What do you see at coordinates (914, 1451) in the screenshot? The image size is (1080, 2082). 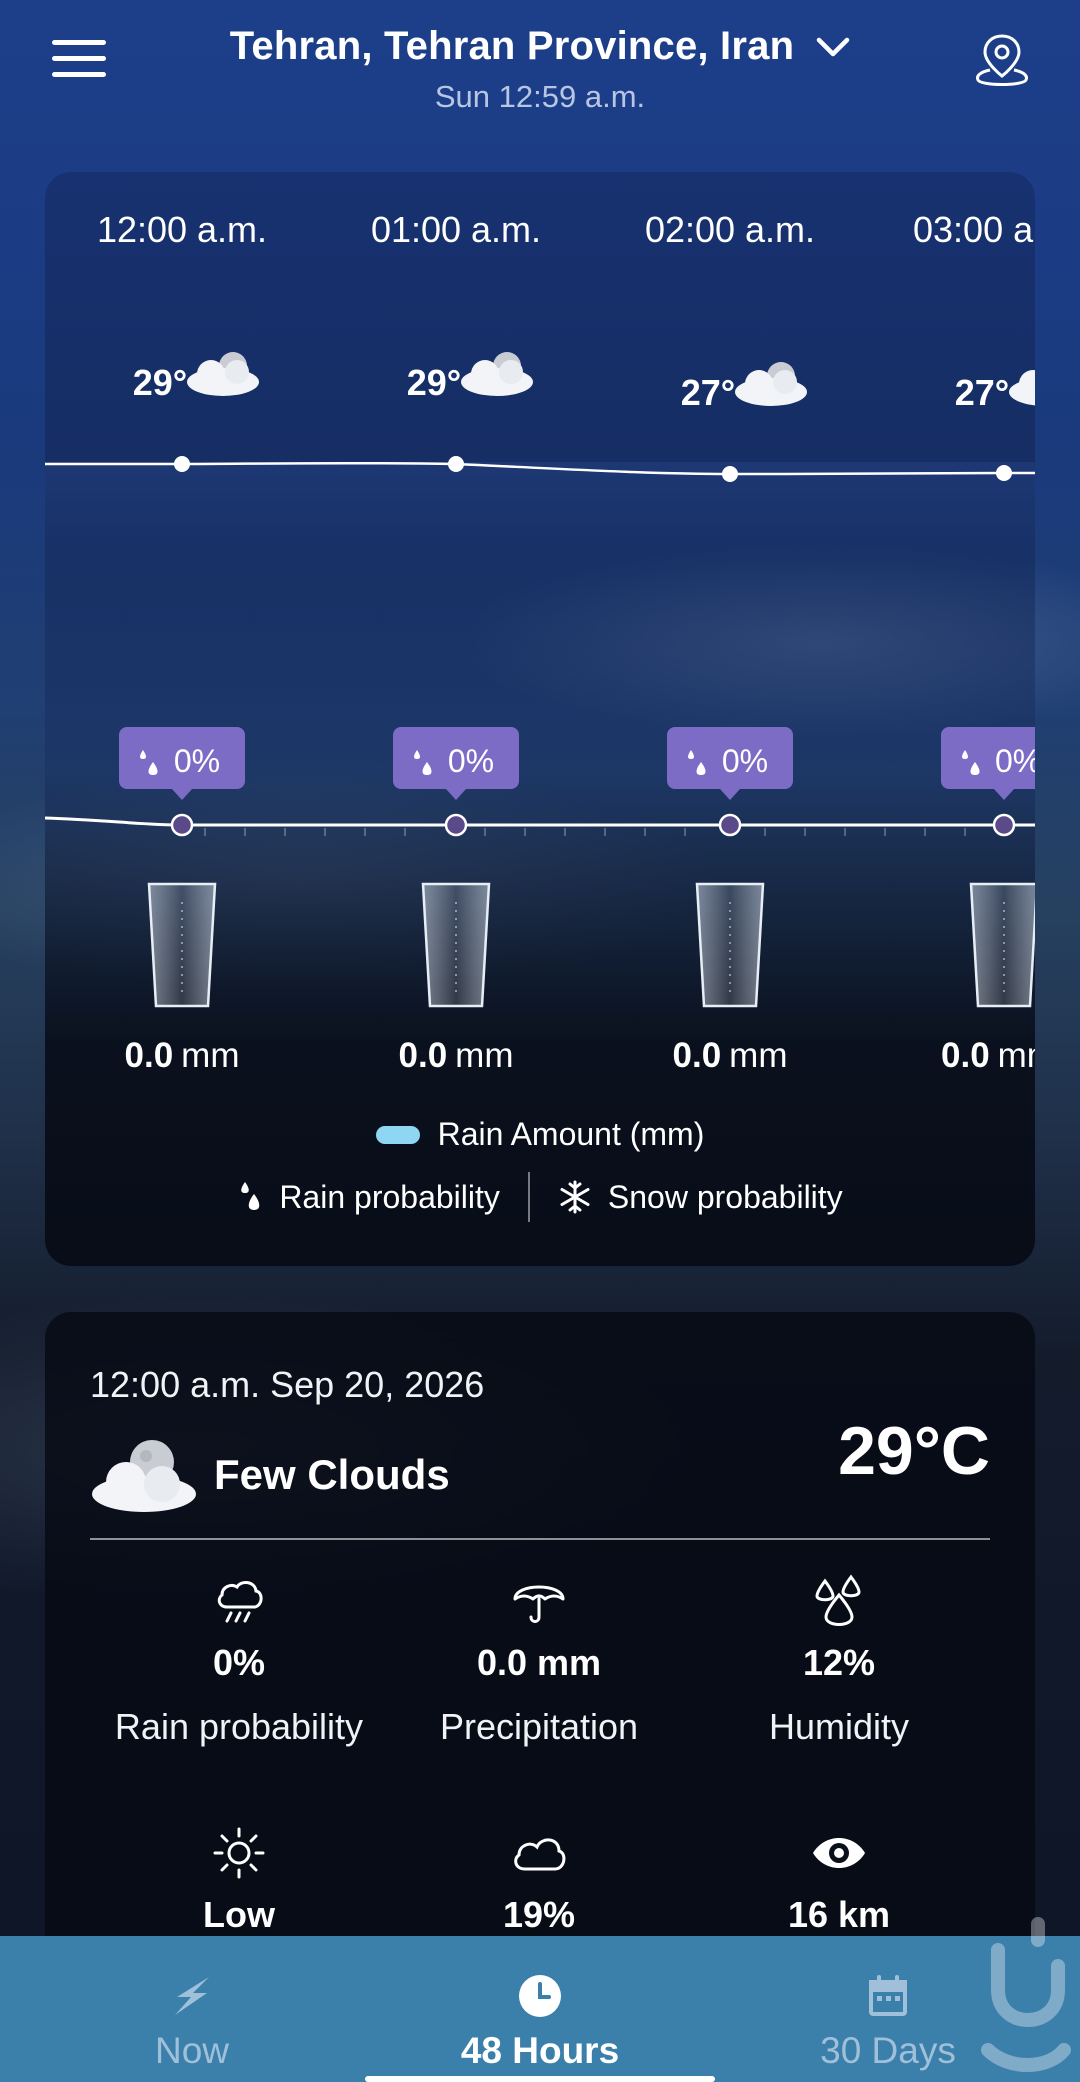 I see `detail-temperature: 29°C` at bounding box center [914, 1451].